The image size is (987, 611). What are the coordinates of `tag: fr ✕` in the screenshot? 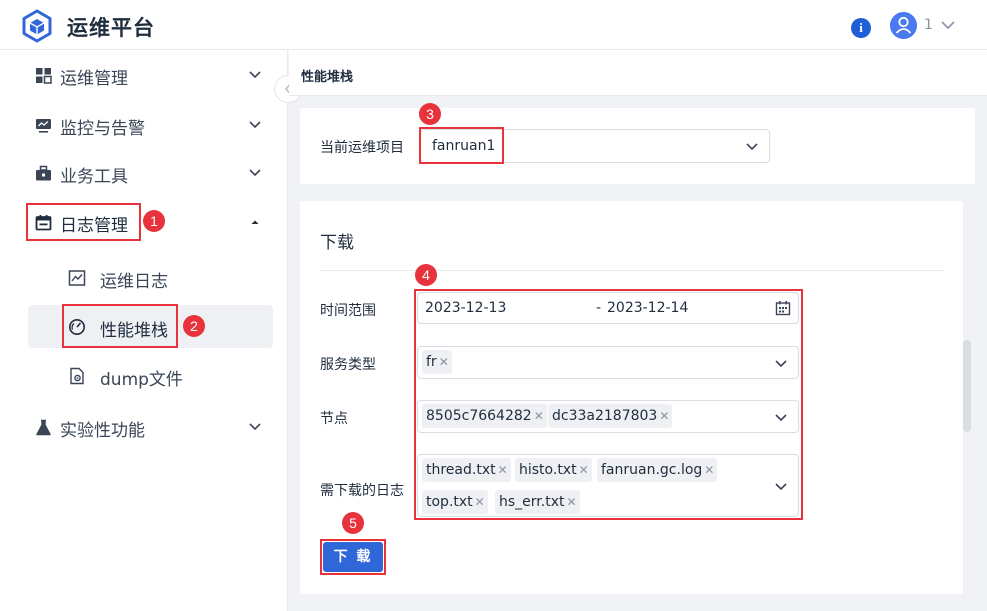 It's located at (437, 362).